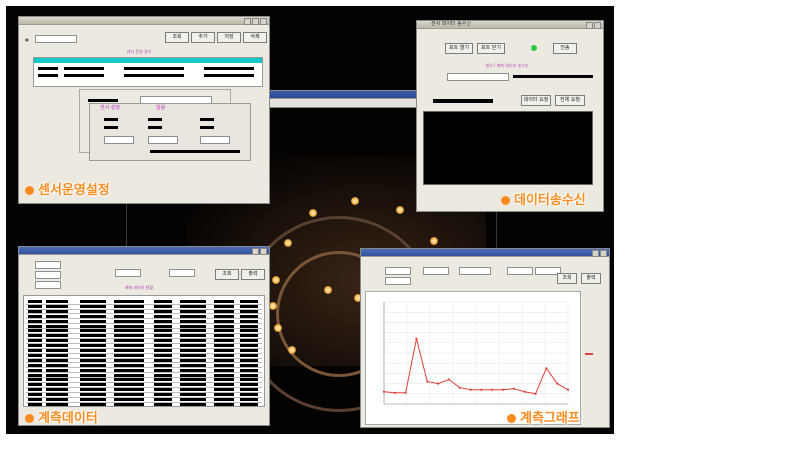  I want to click on tab-sensor-settings: 센서 설정, so click(110, 107).